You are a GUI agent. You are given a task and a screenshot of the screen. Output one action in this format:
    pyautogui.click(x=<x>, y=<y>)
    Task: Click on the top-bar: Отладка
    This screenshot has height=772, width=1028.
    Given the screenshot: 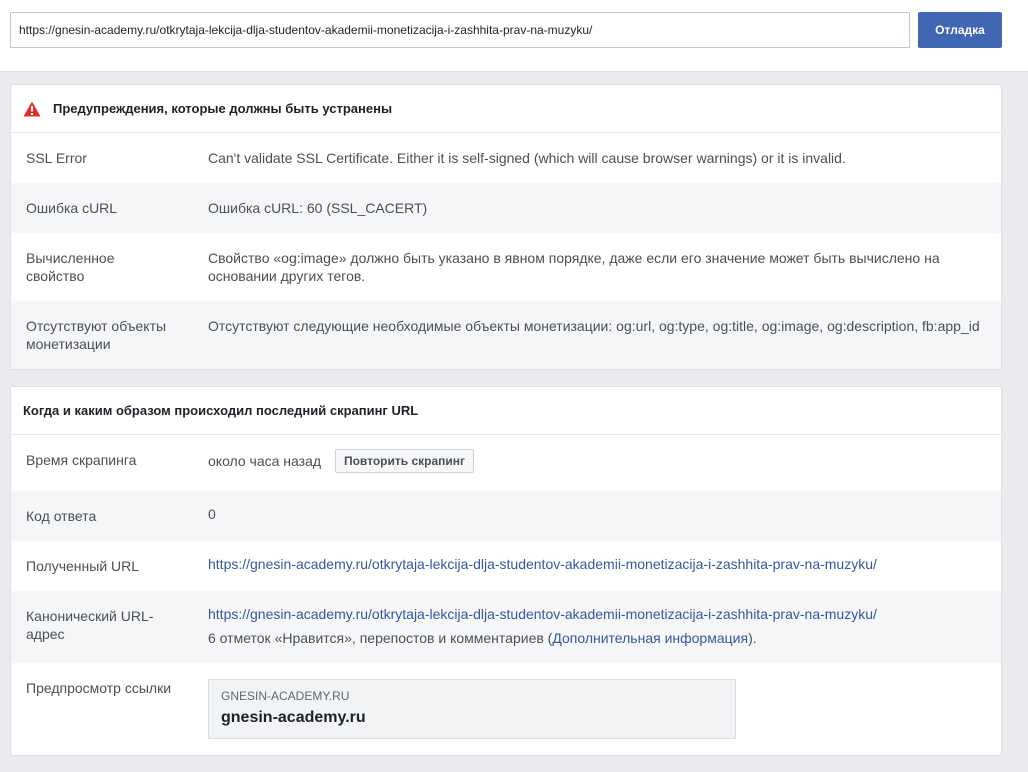 What is the action you would take?
    pyautogui.click(x=514, y=36)
    